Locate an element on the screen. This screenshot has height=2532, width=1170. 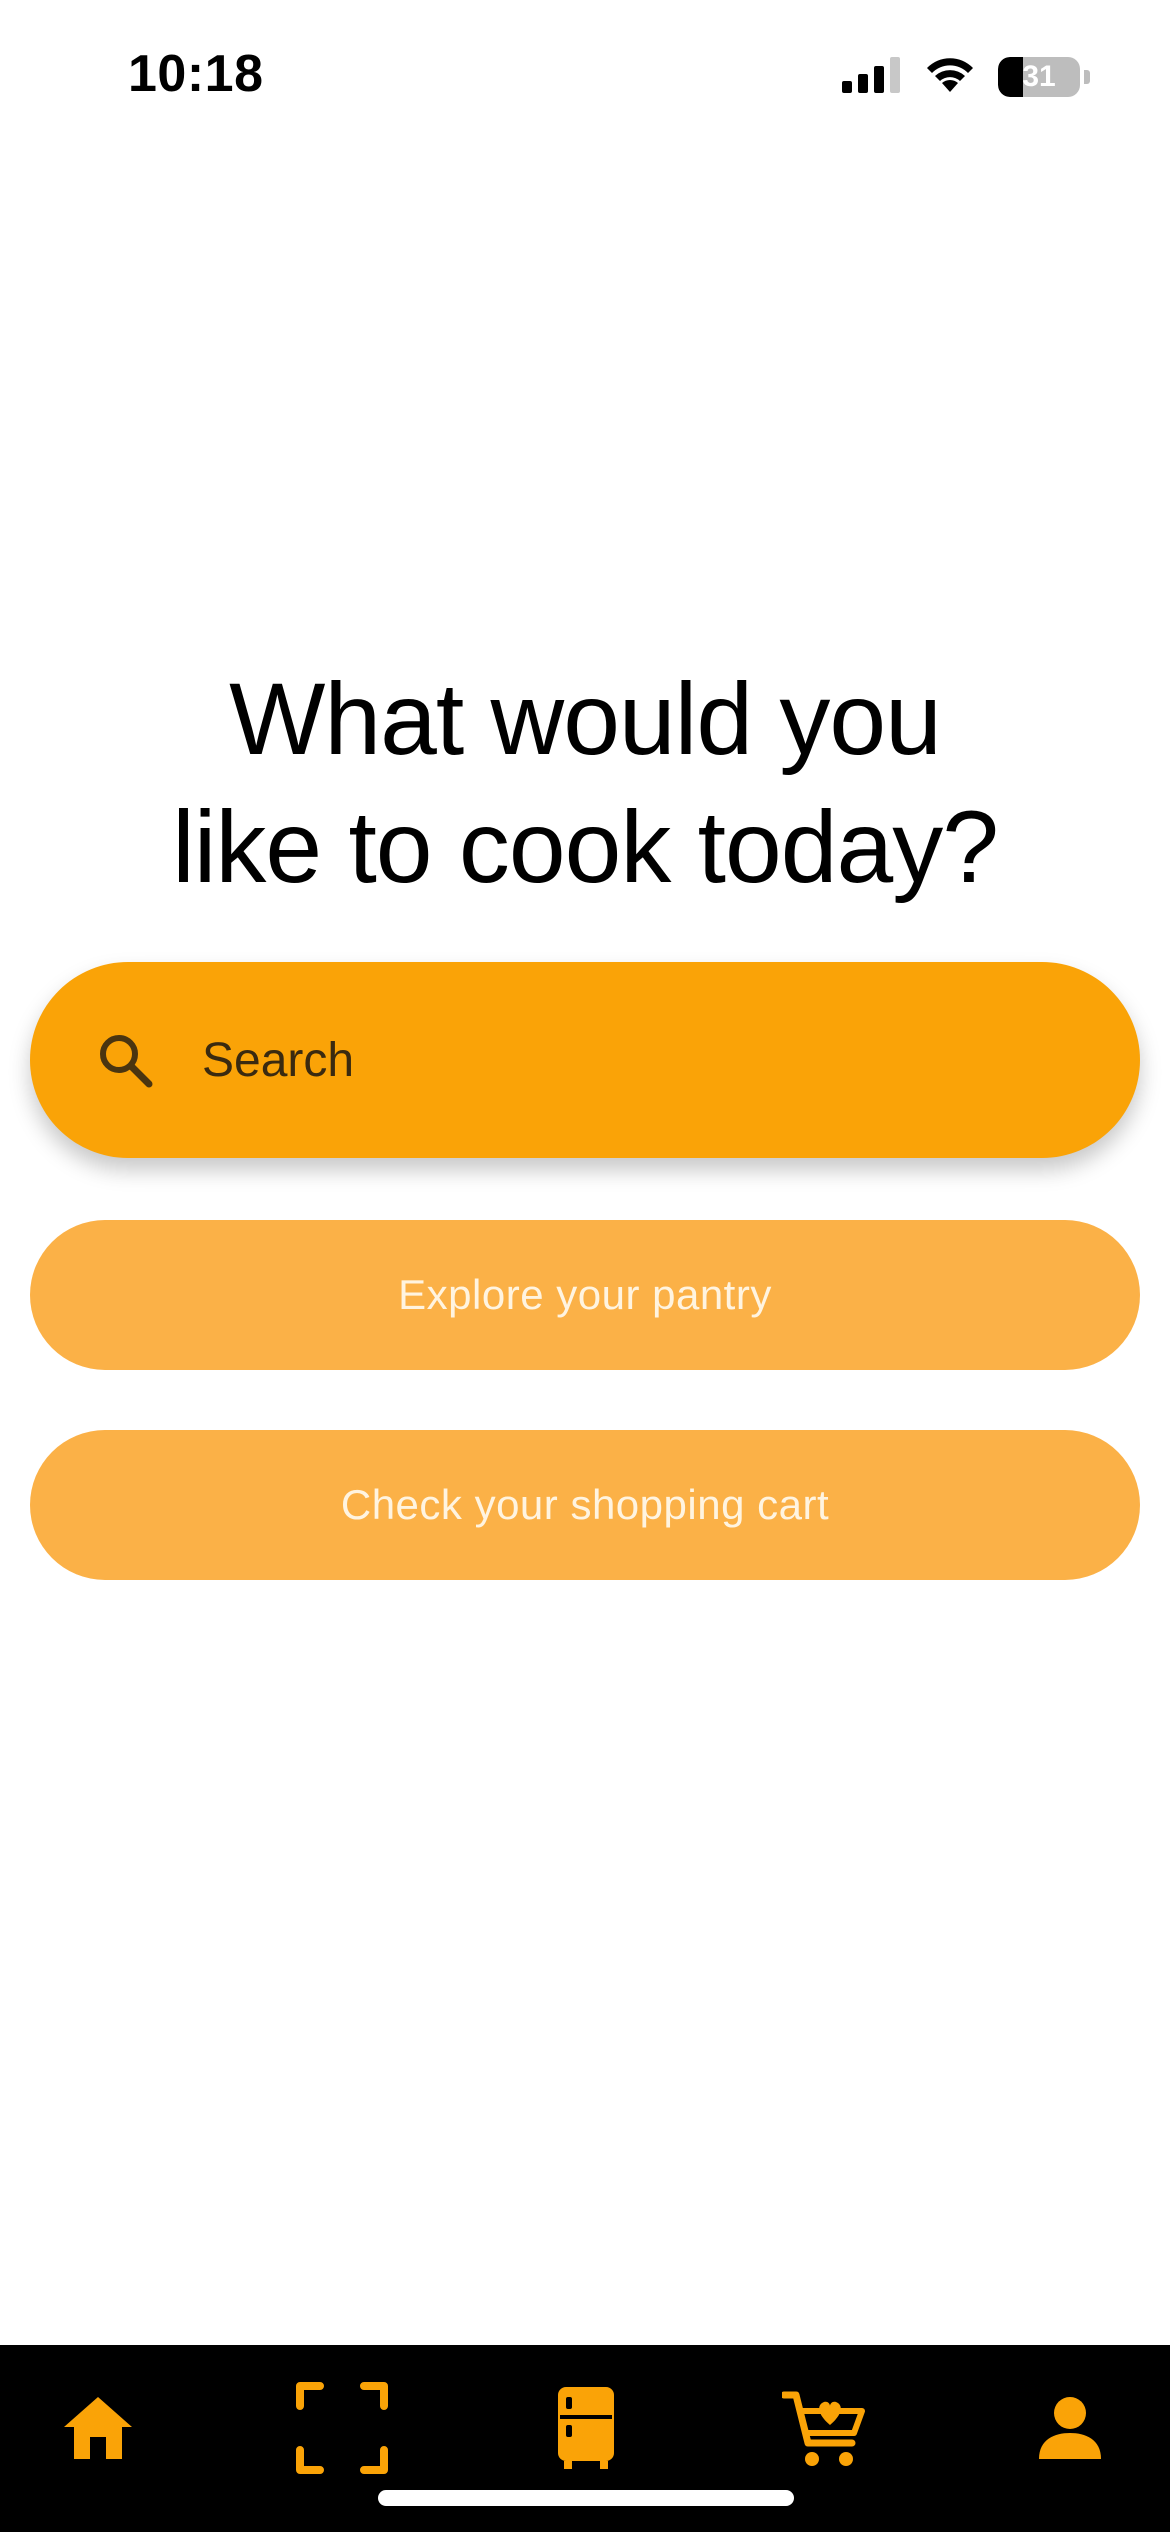
scan-icon is located at coordinates (342, 2430).